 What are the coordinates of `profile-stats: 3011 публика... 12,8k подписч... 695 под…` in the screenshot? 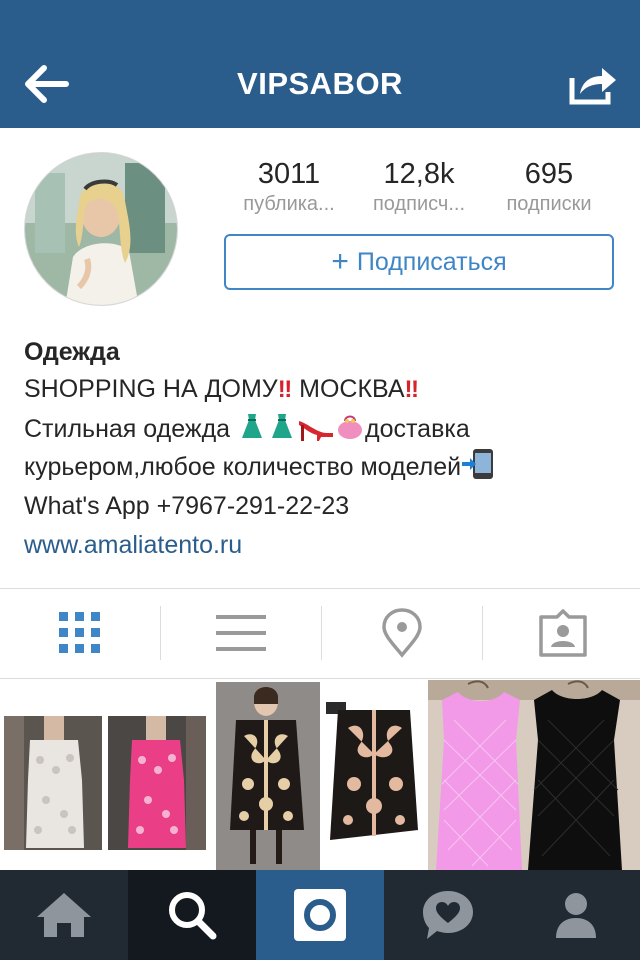 It's located at (419, 186).